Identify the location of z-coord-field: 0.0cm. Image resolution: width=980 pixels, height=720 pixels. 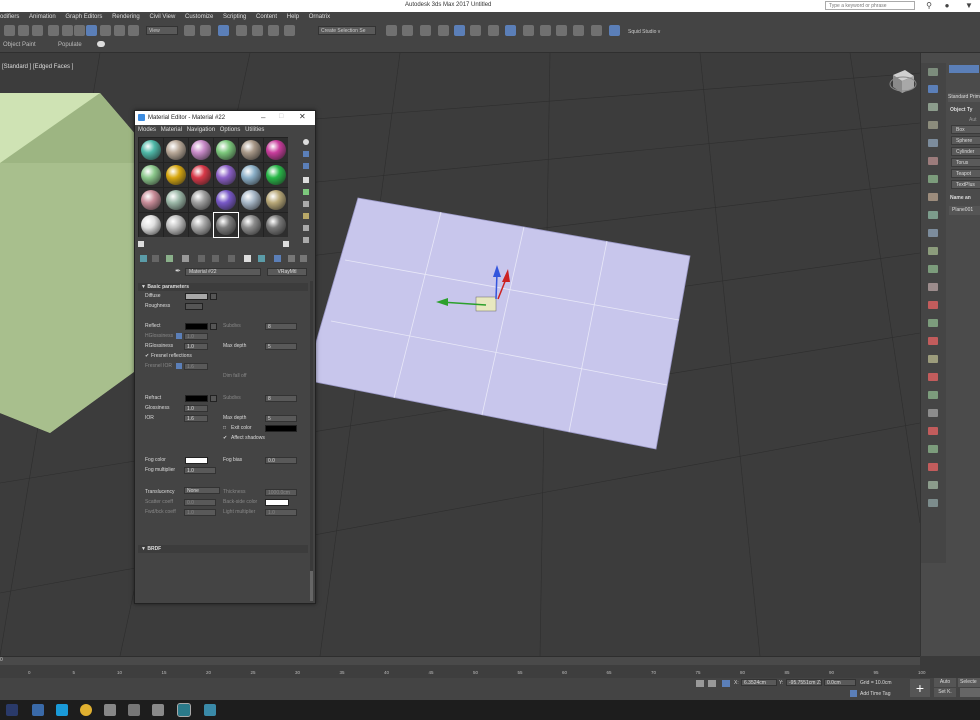
(840, 682).